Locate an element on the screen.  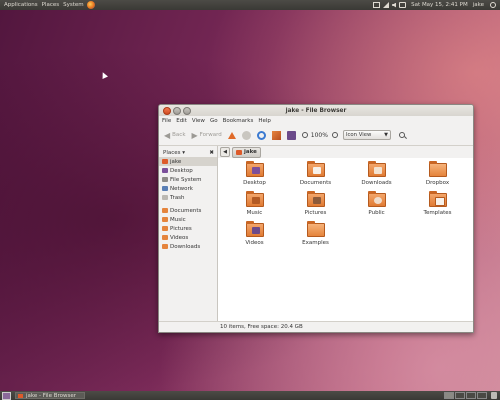
stop-icon is located at coordinates (246, 135).